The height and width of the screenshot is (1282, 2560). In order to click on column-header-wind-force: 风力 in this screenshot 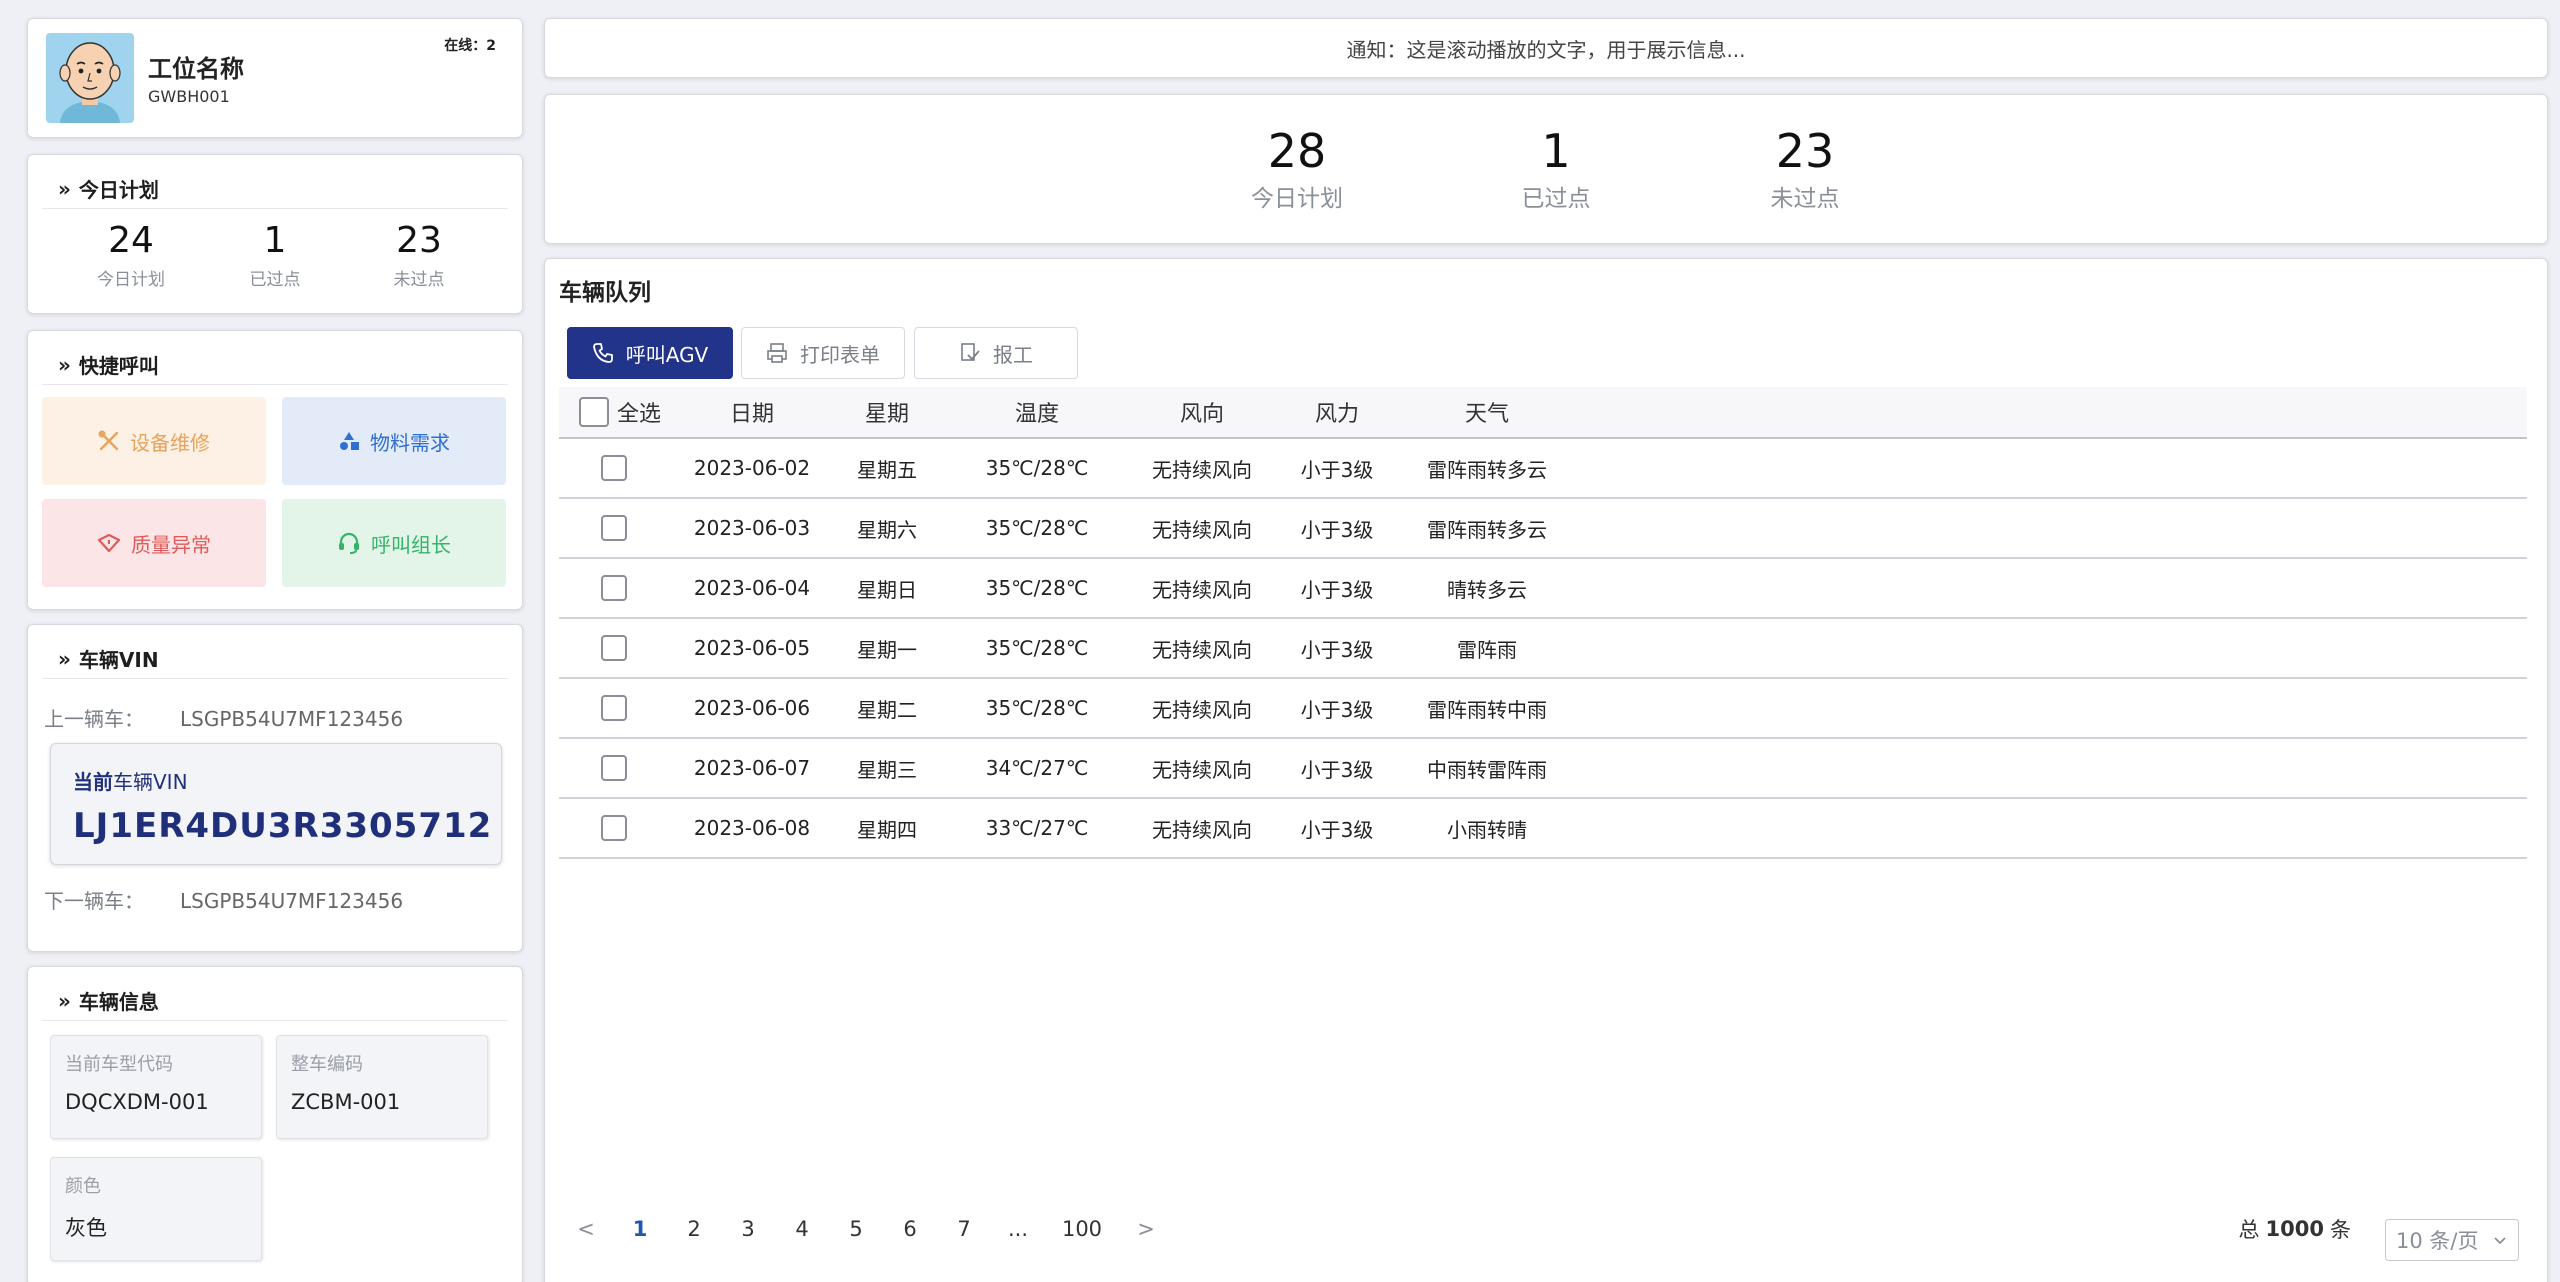, I will do `click(1337, 412)`.